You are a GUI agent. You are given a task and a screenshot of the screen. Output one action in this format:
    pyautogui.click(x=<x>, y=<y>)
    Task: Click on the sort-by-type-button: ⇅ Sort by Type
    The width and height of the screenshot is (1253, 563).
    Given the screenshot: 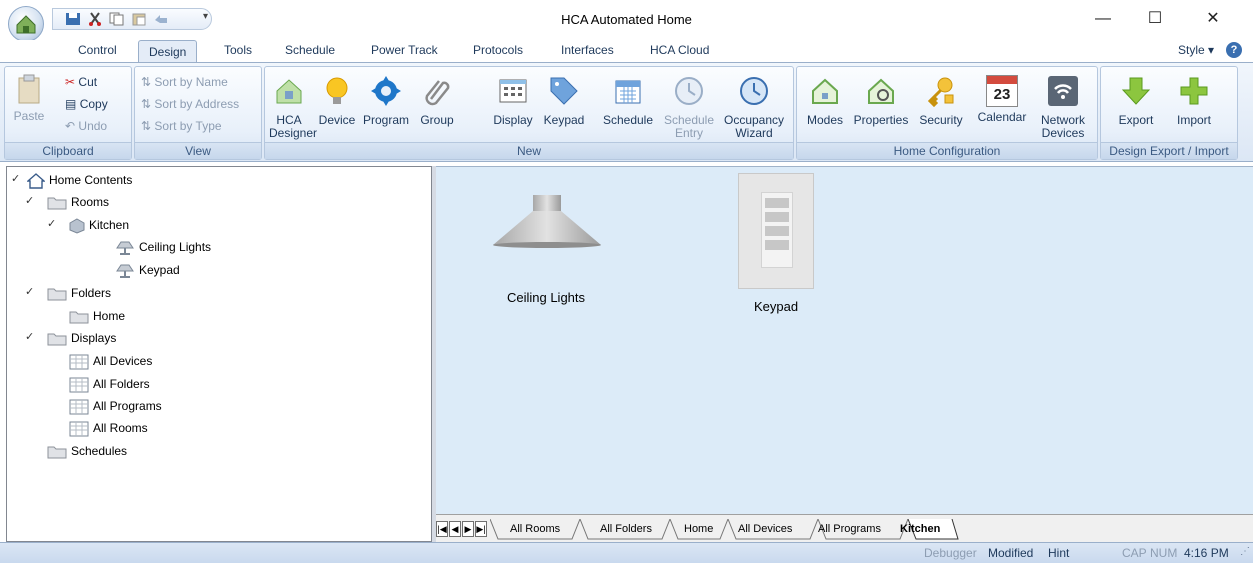 What is the action you would take?
    pyautogui.click(x=181, y=126)
    